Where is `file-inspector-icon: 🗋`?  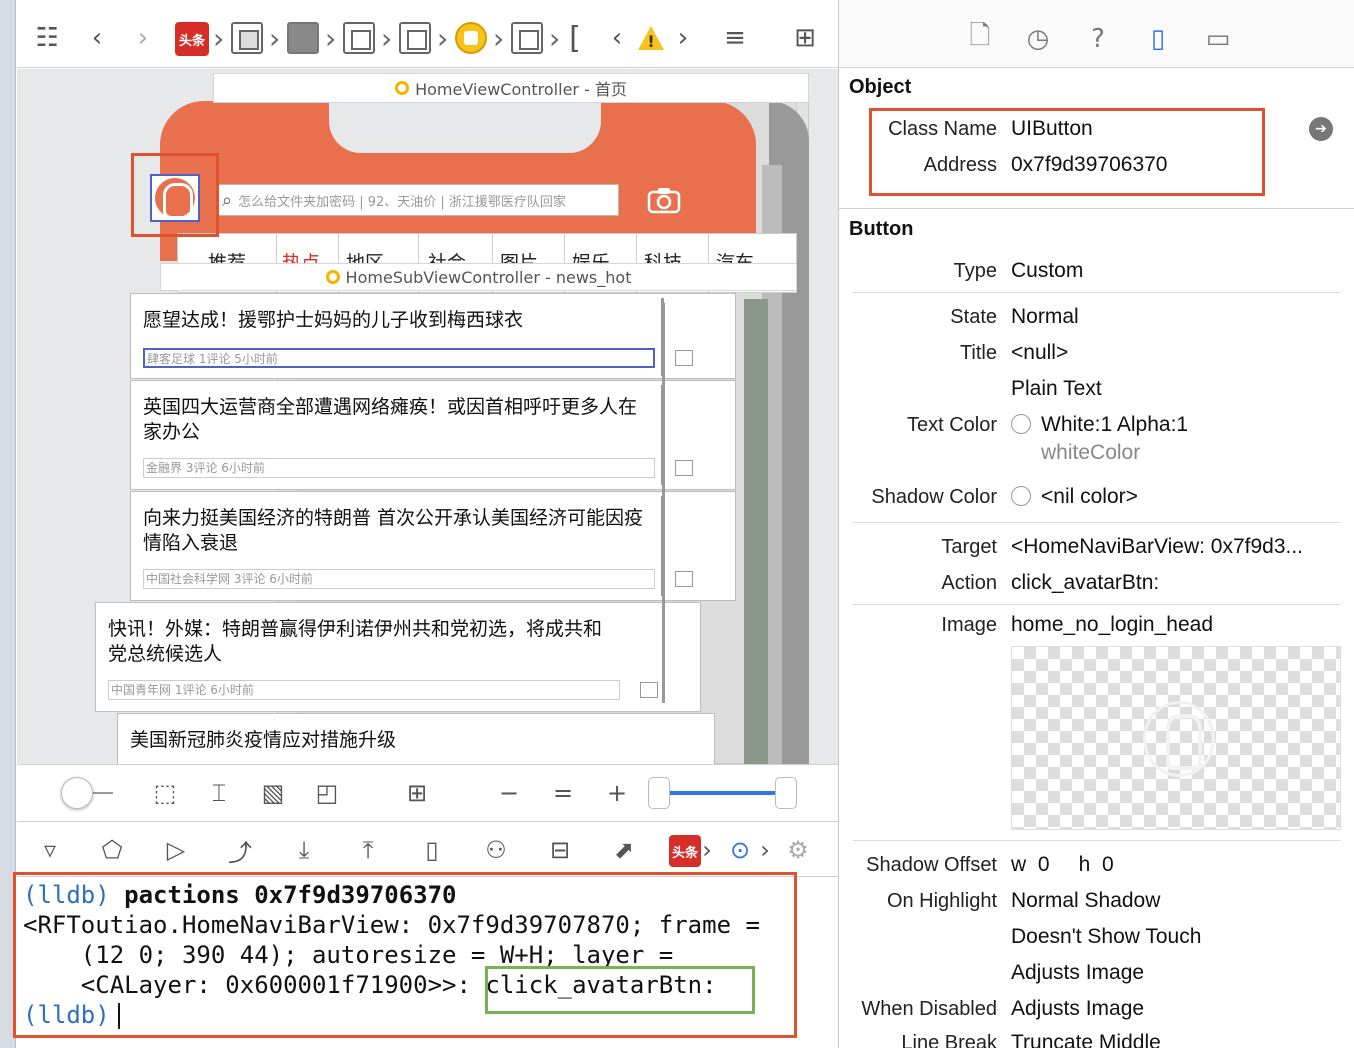 file-inspector-icon: 🗋 is located at coordinates (980, 38).